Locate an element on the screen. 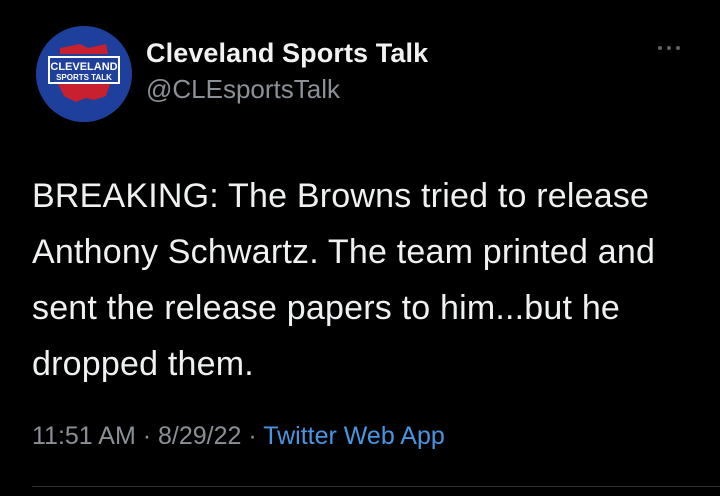  team-logo-avatar-icon: CLEVELAND SPORTS TALK is located at coordinates (84, 74).